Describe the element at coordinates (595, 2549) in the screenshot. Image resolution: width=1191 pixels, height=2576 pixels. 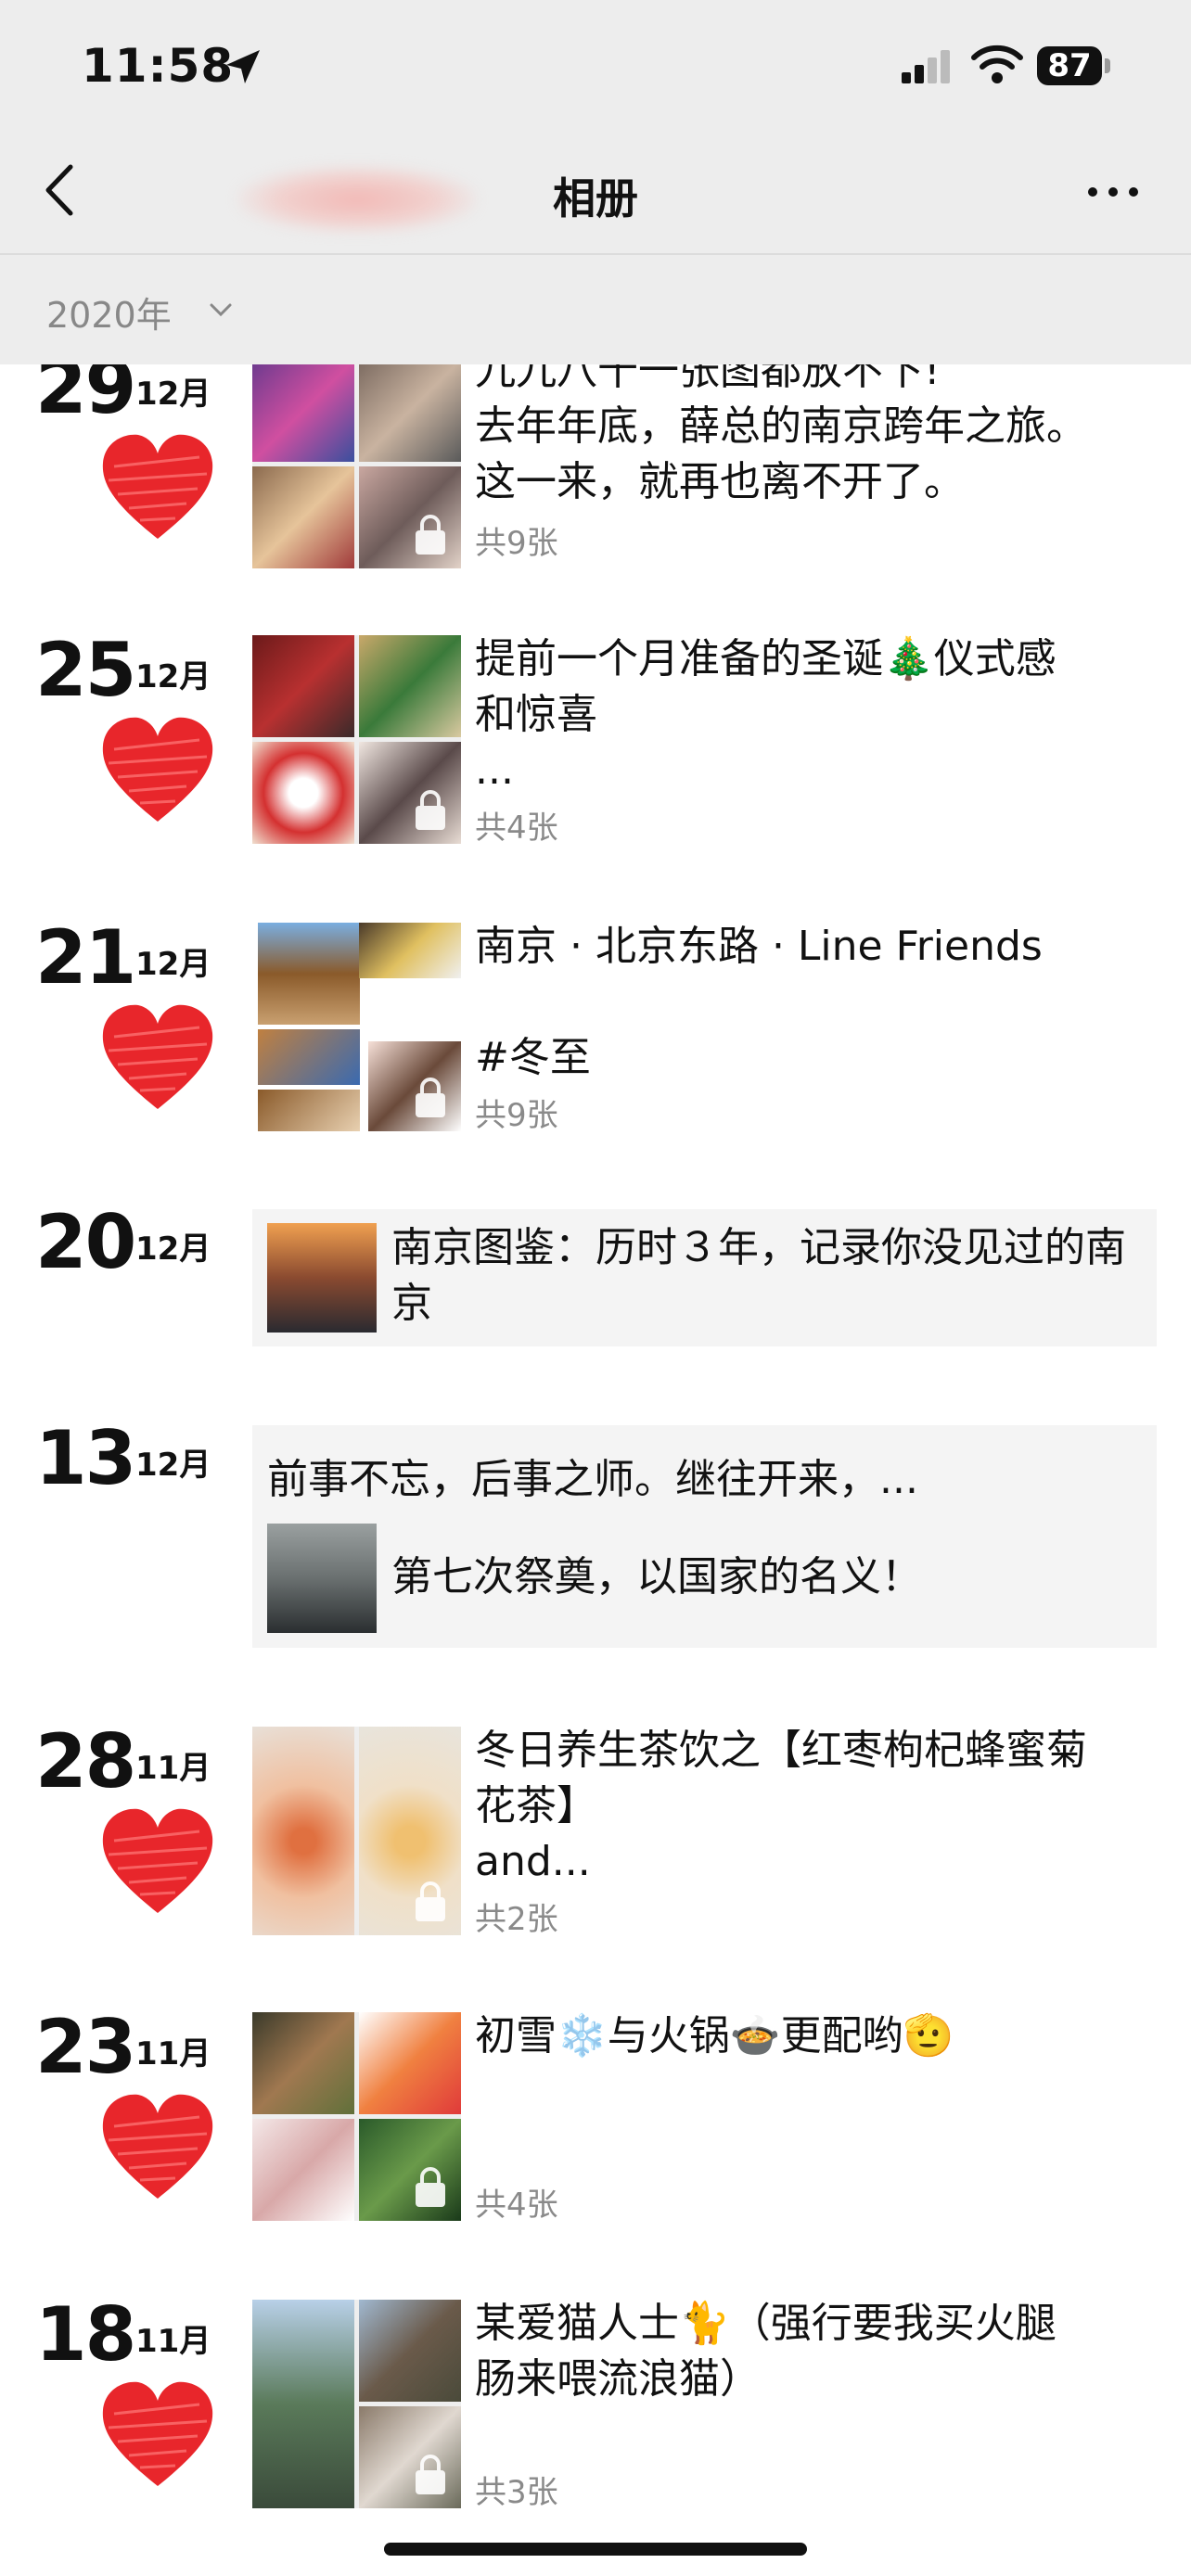
I see `home-indicator` at that location.